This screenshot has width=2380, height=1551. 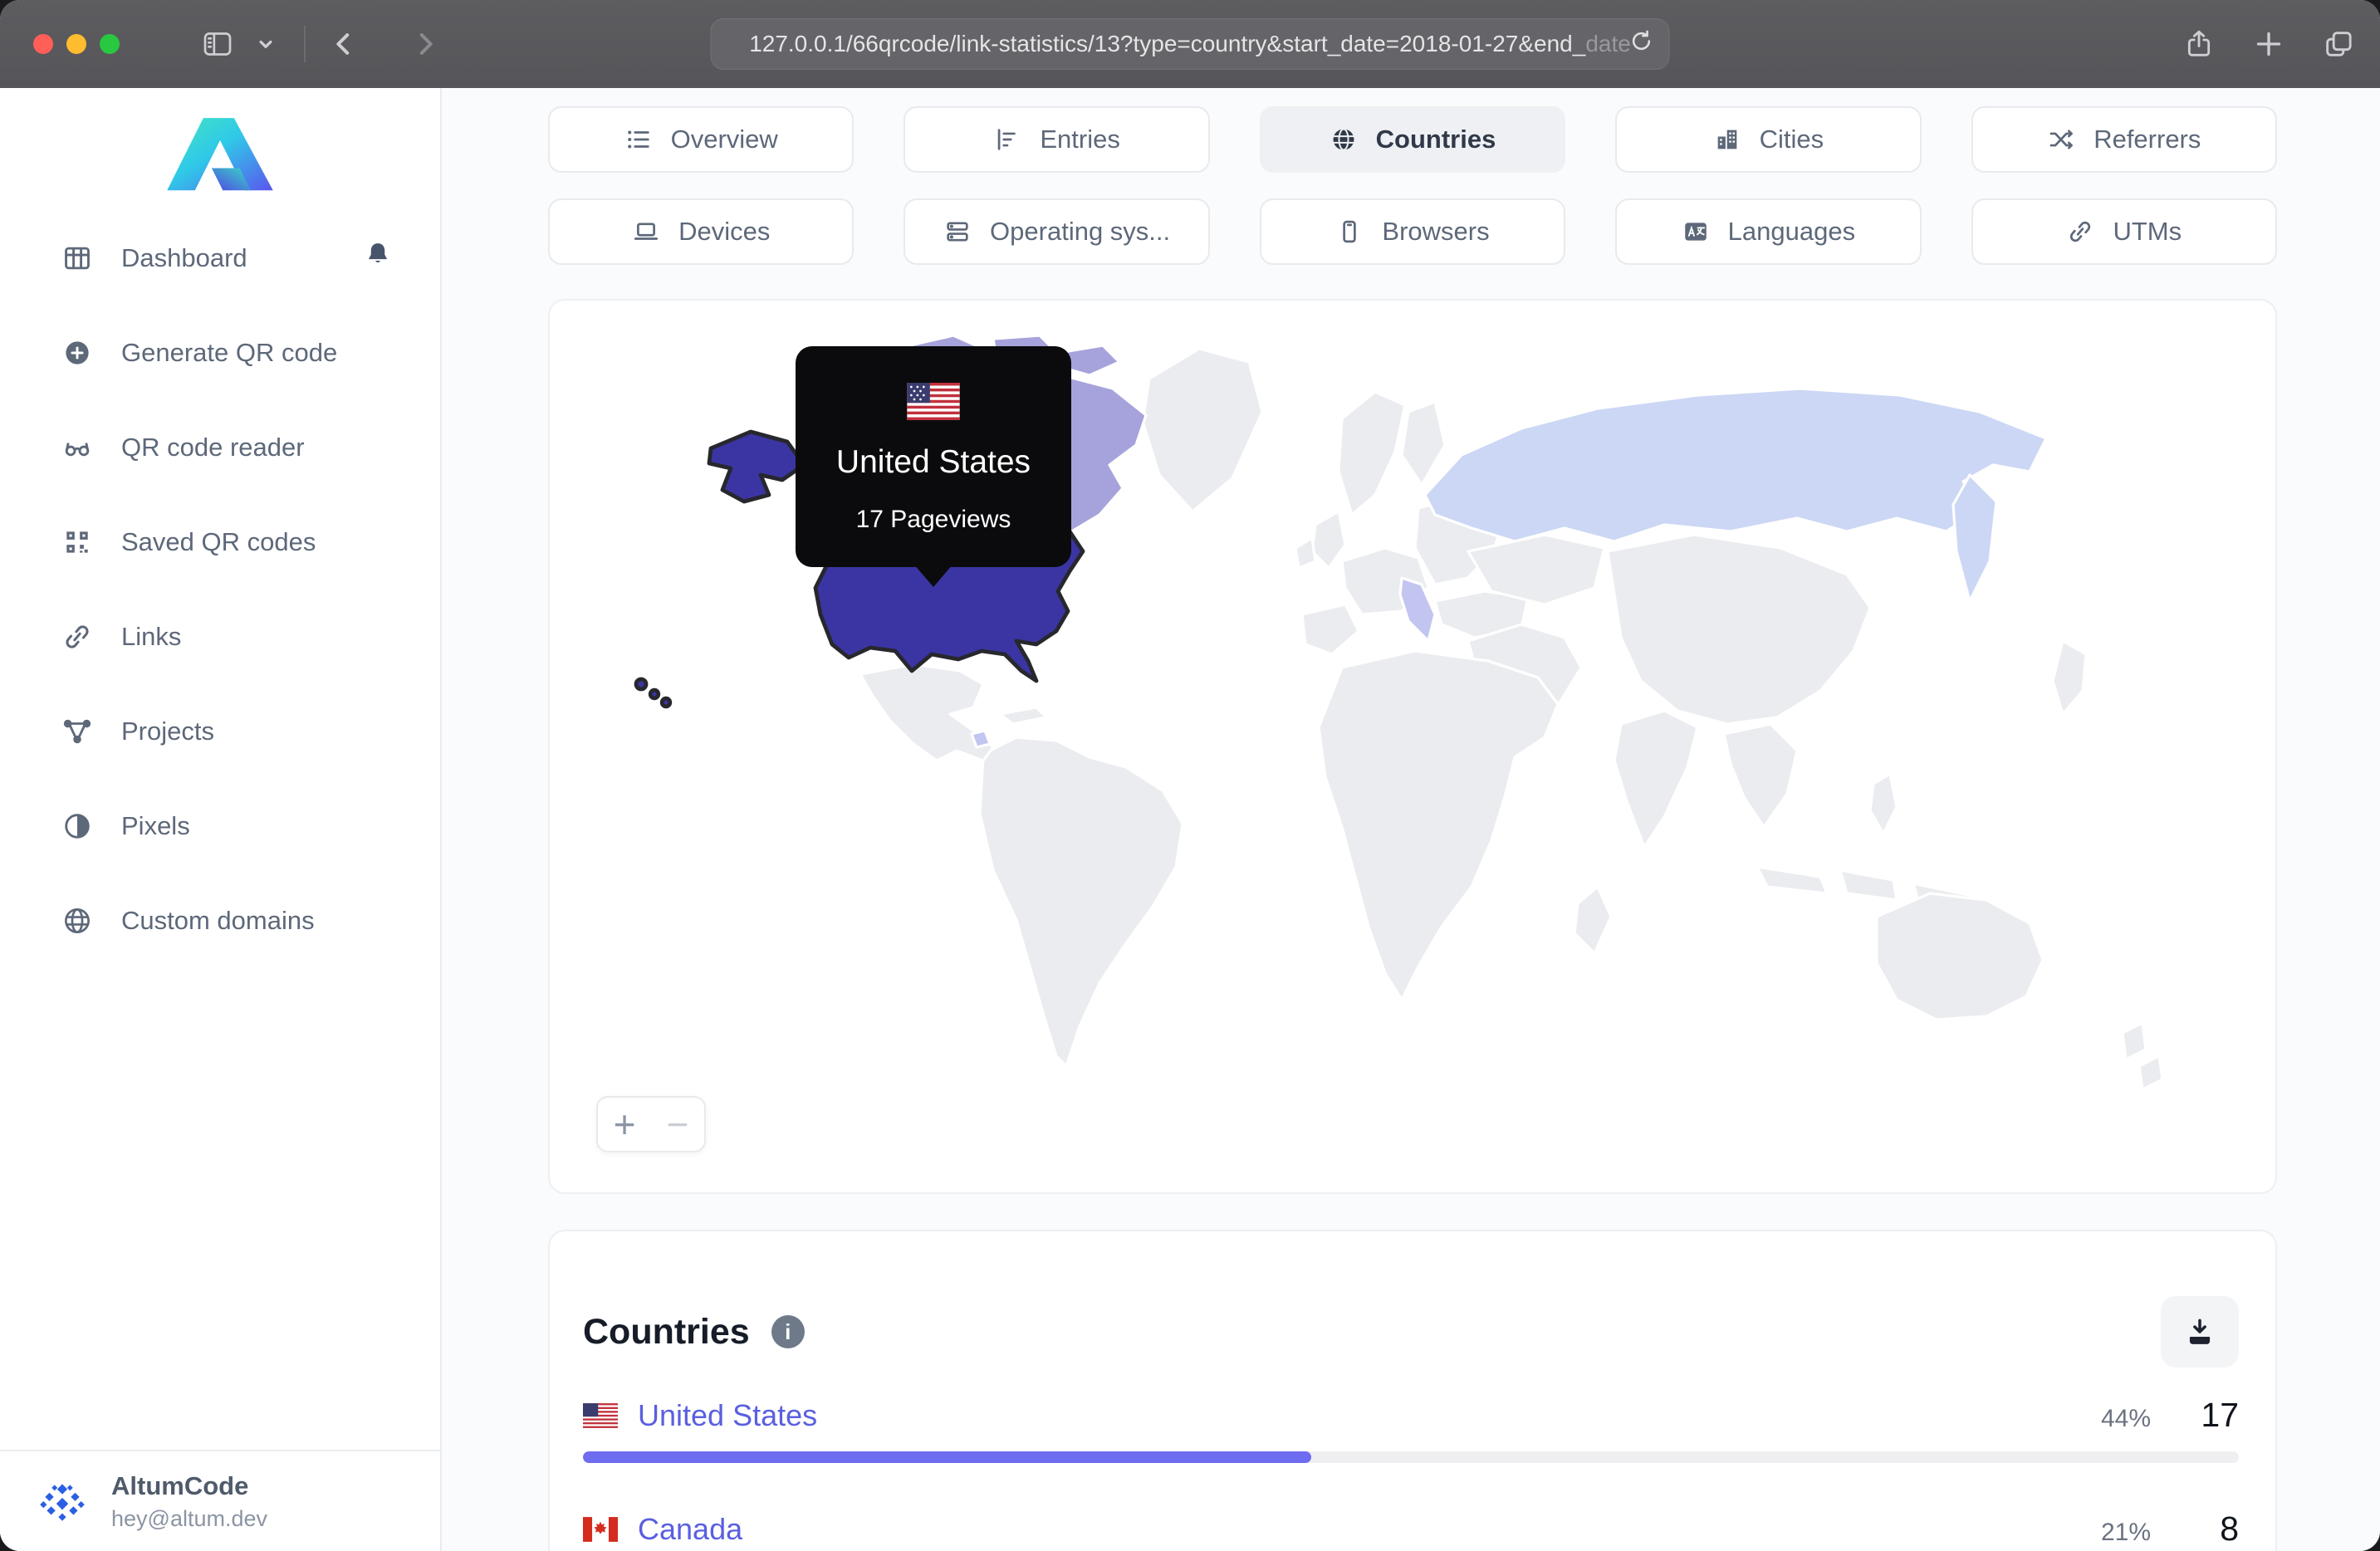 What do you see at coordinates (1007, 140) in the screenshot?
I see `bar-chart-icon` at bounding box center [1007, 140].